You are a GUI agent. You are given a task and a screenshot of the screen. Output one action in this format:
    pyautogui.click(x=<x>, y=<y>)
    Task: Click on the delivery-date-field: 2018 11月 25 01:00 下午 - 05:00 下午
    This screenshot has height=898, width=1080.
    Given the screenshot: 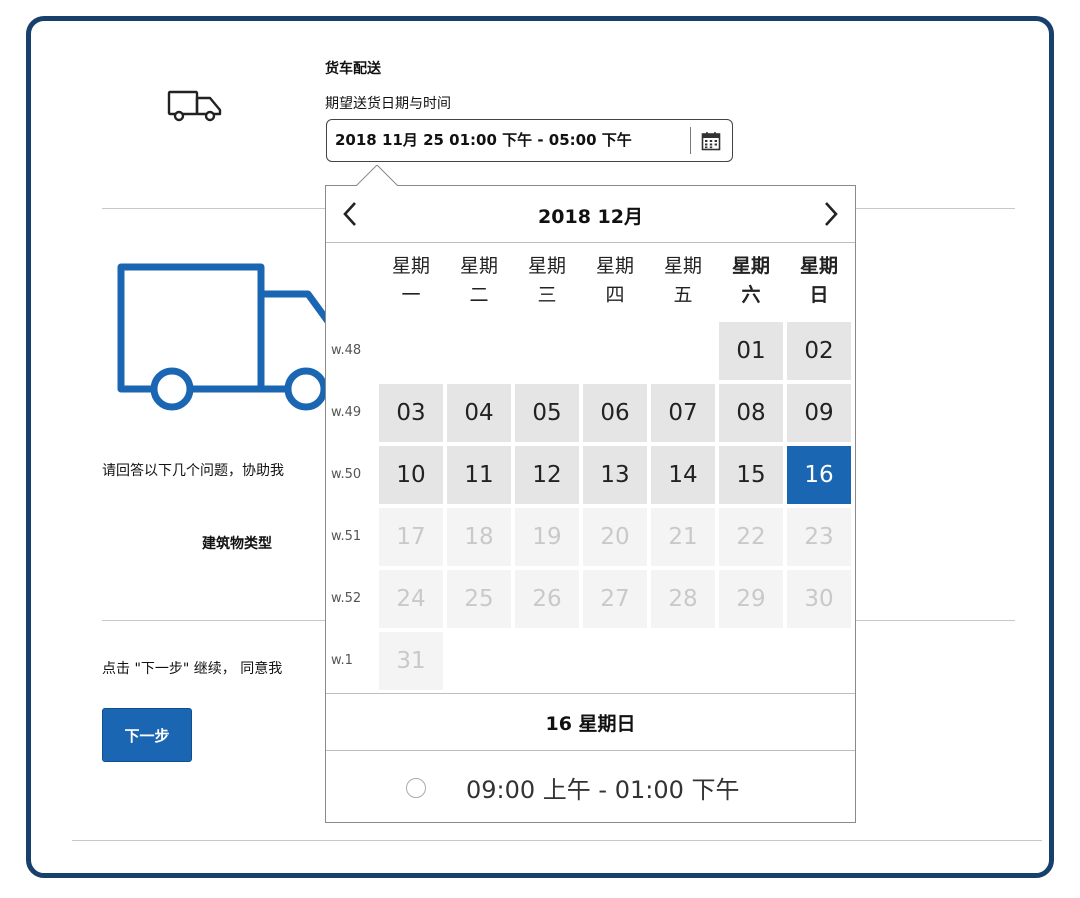 What is the action you would take?
    pyautogui.click(x=529, y=140)
    